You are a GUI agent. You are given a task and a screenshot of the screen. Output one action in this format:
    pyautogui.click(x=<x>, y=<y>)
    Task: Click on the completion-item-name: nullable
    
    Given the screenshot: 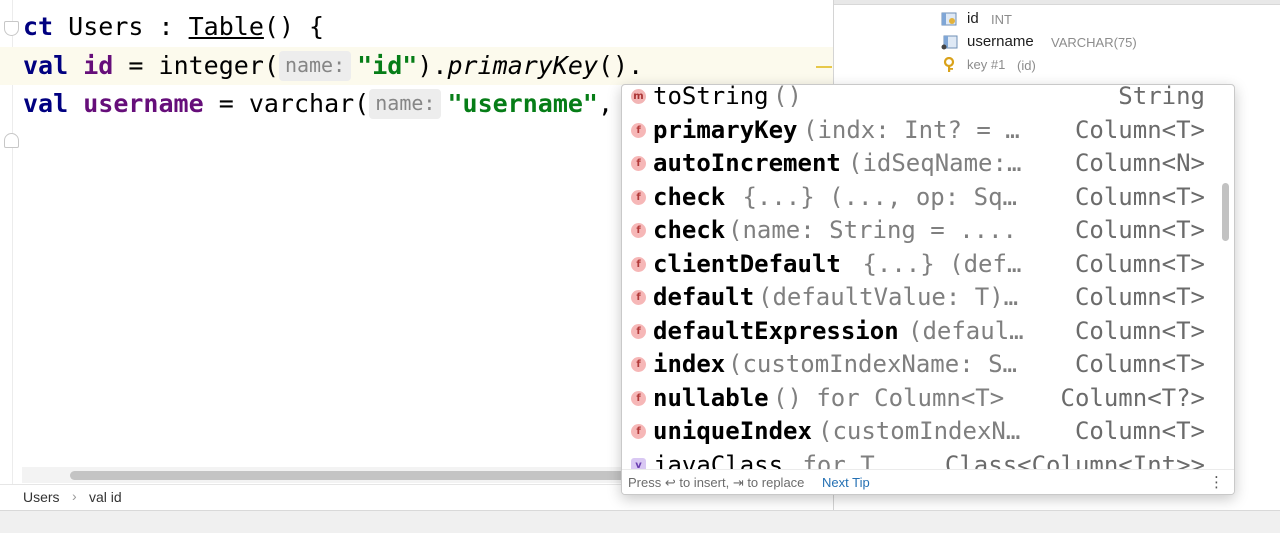 What is the action you would take?
    pyautogui.click(x=711, y=397)
    